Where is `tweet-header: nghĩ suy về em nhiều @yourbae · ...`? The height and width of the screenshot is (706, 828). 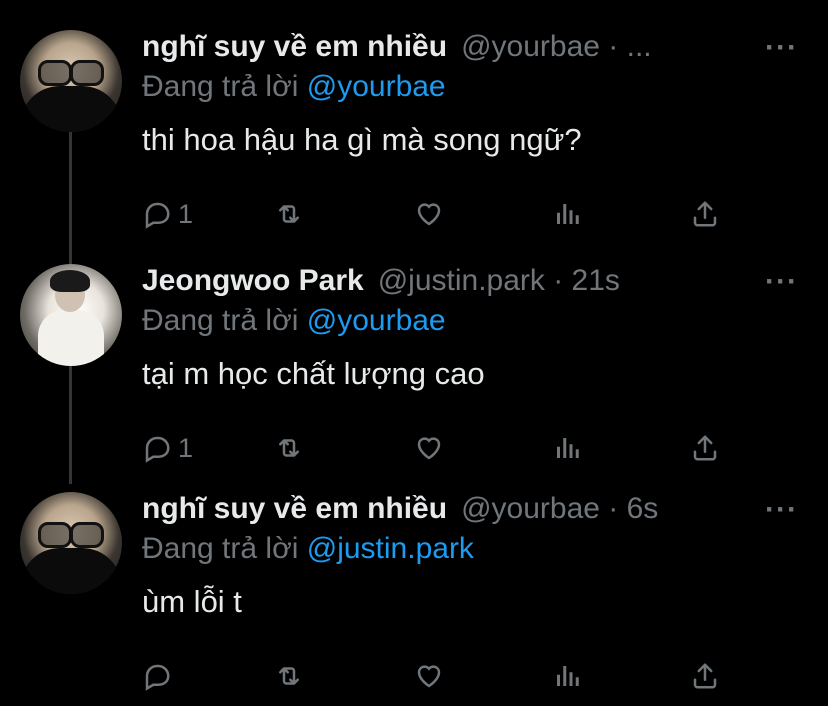
tweet-header: nghĩ suy về em nhiều @yourbae · ... is located at coordinates (397, 50).